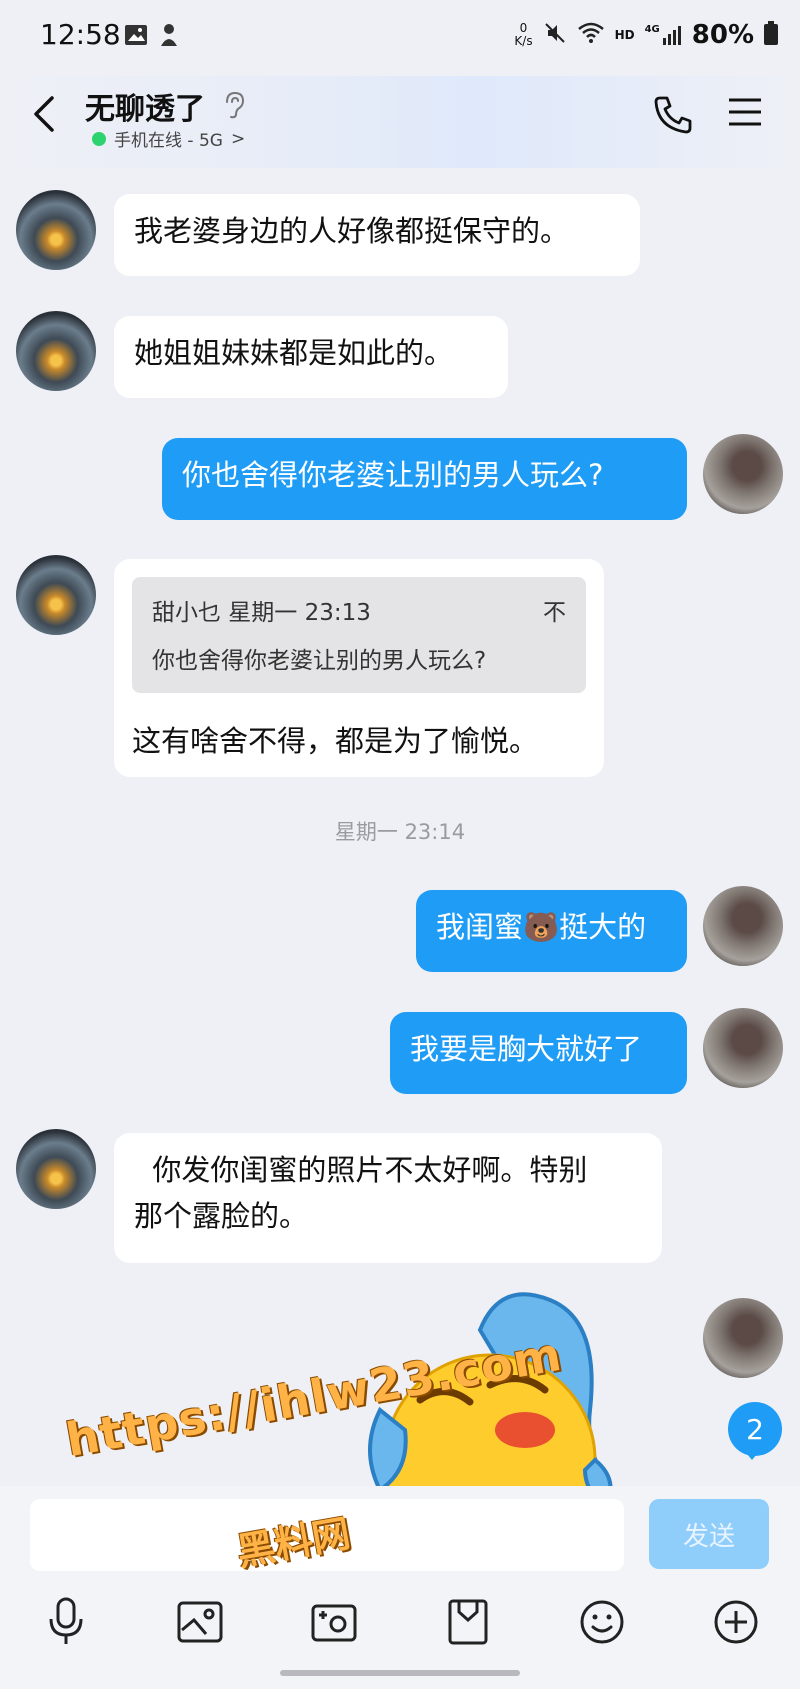 Image resolution: width=800 pixels, height=1689 pixels. I want to click on camera-icon, so click(334, 1622).